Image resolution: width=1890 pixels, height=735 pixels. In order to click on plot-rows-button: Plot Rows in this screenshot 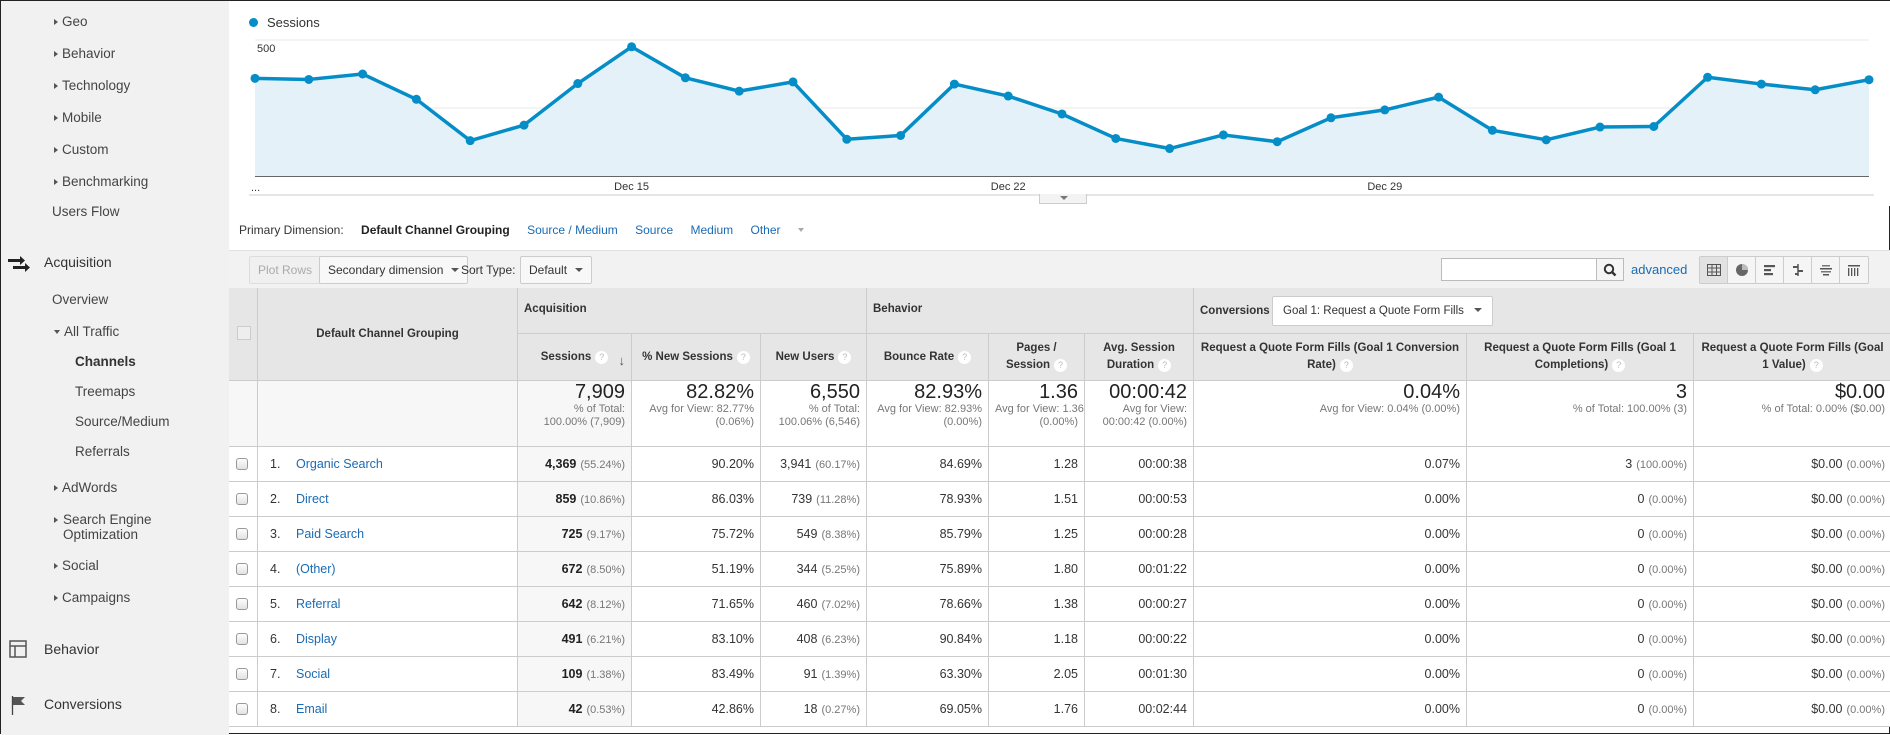, I will do `click(285, 270)`.